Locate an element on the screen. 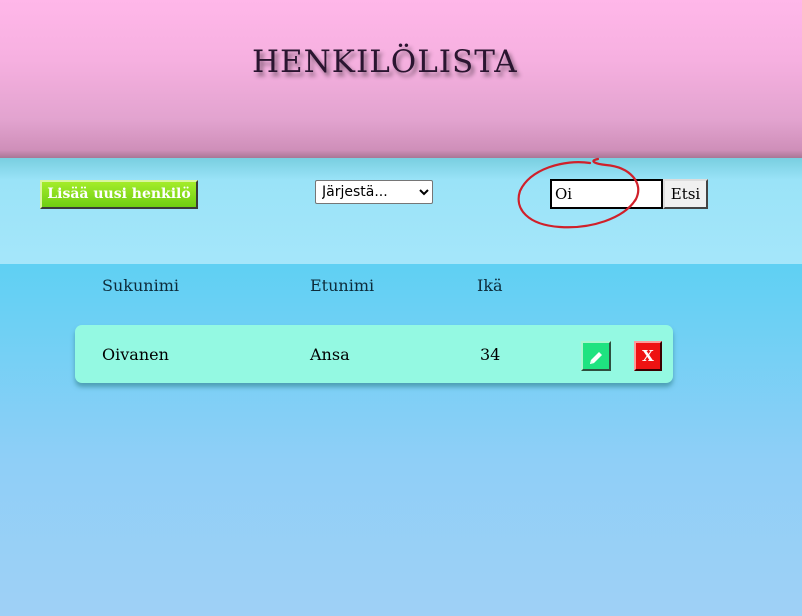 The width and height of the screenshot is (802, 616). cell-etunimi: Ansa is located at coordinates (330, 354).